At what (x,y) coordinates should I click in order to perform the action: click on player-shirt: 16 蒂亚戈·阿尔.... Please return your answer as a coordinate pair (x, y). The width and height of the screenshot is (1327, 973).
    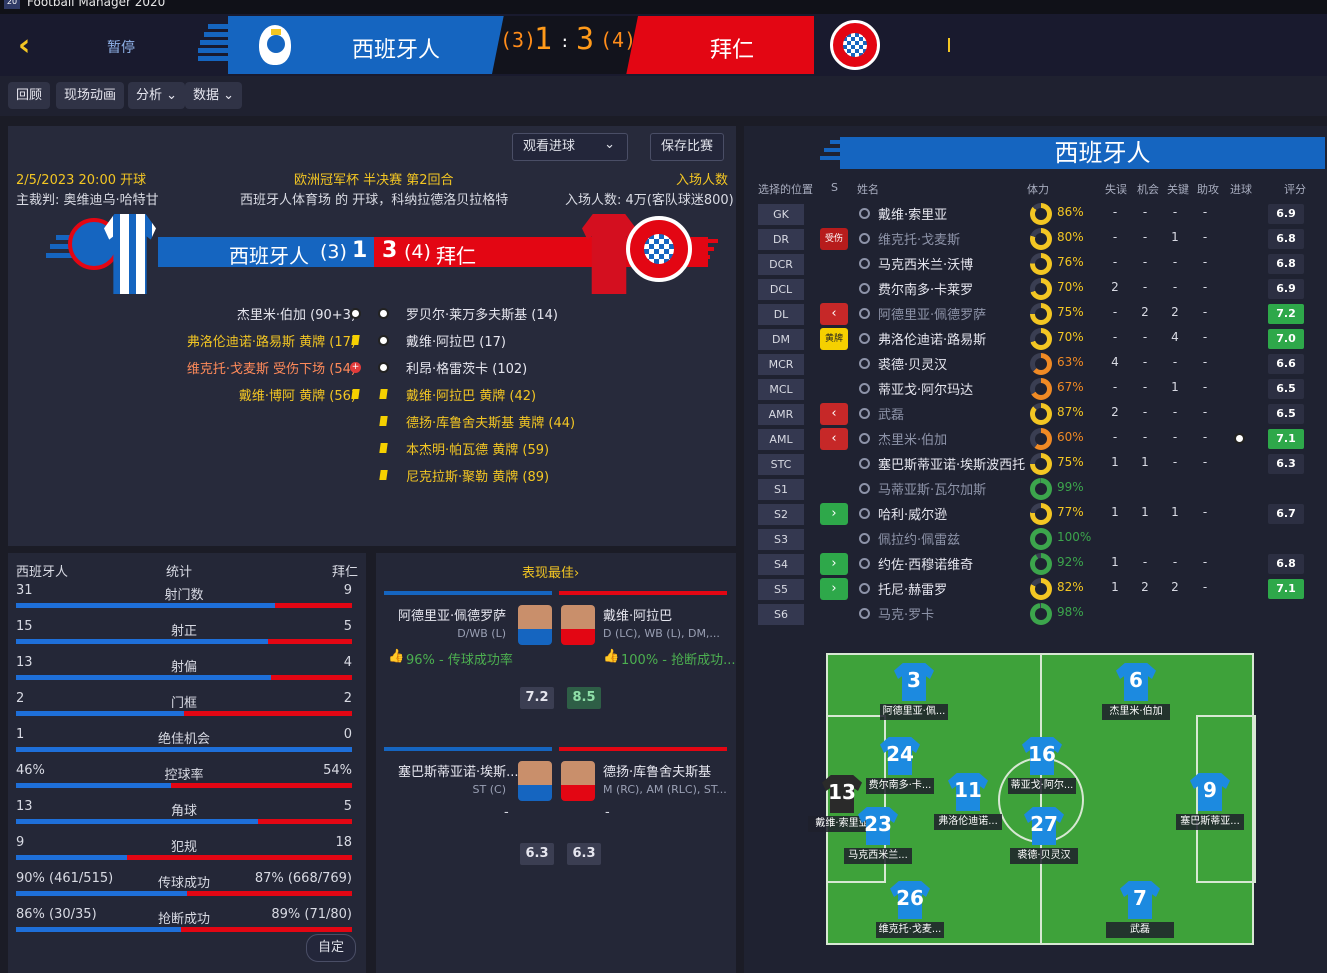
    Looking at the image, I should click on (1042, 765).